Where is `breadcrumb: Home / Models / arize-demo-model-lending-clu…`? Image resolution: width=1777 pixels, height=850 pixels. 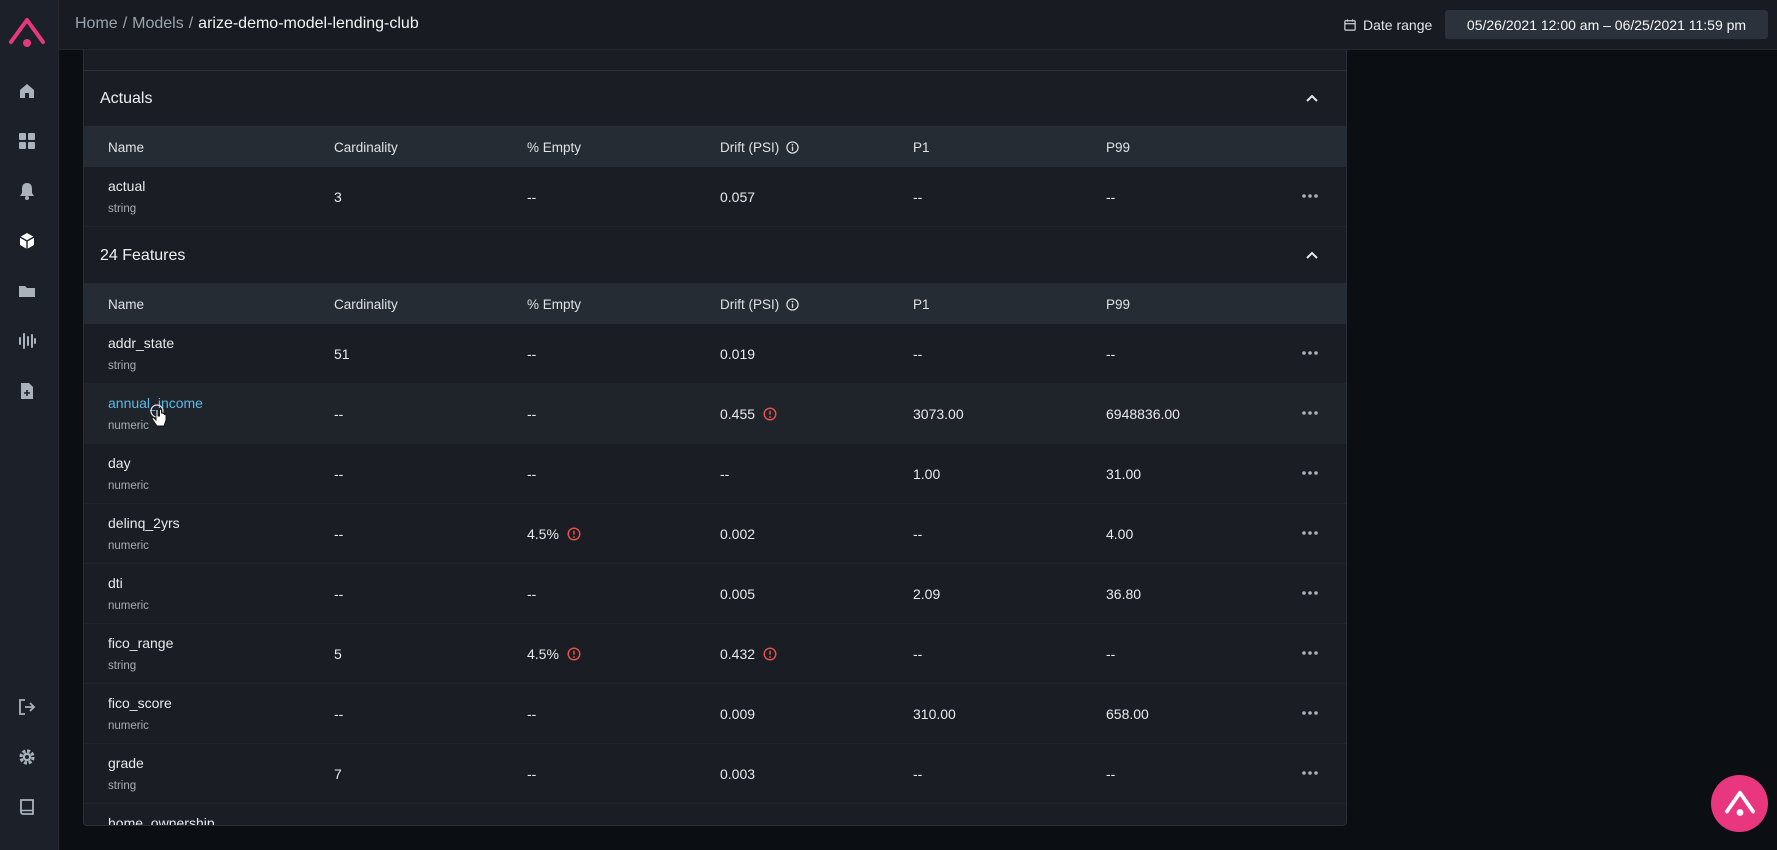
breadcrumb: Home / Models / arize-demo-model-lending-clu… is located at coordinates (247, 24).